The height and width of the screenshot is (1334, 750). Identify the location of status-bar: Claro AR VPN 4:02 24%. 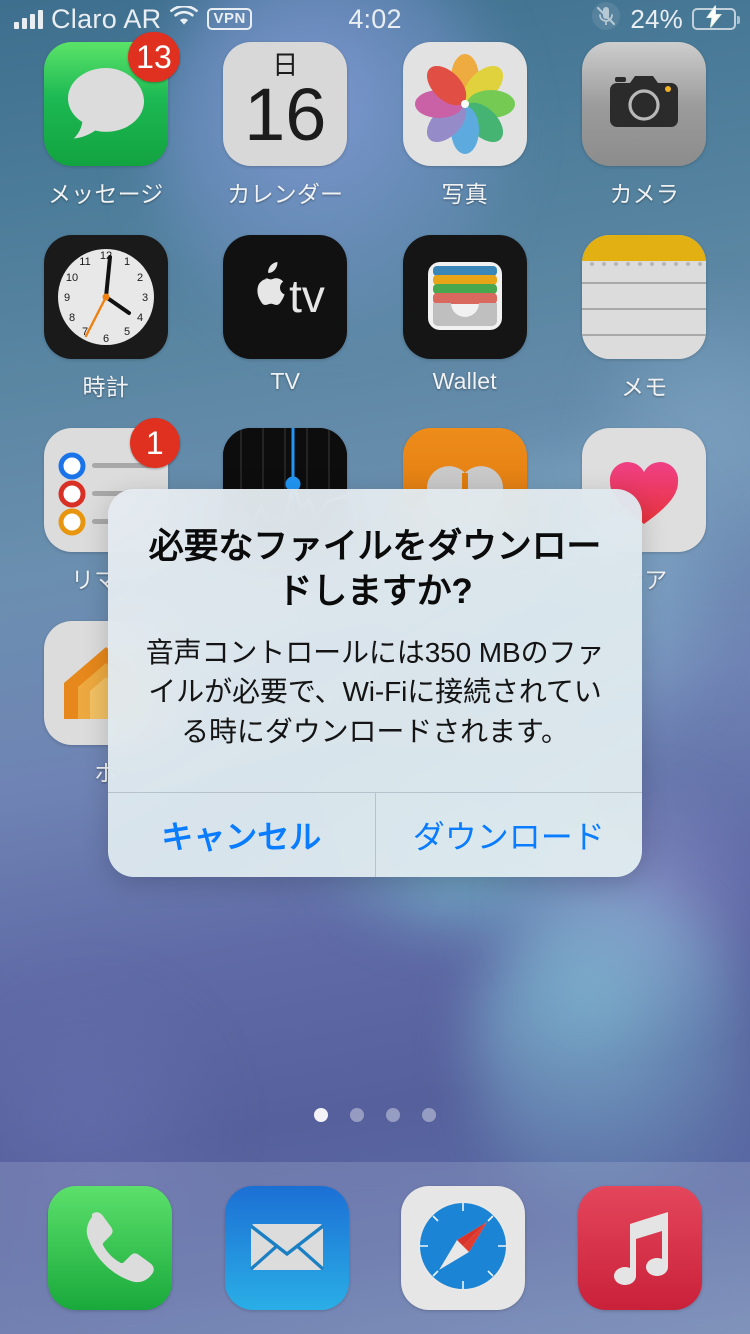
(375, 19).